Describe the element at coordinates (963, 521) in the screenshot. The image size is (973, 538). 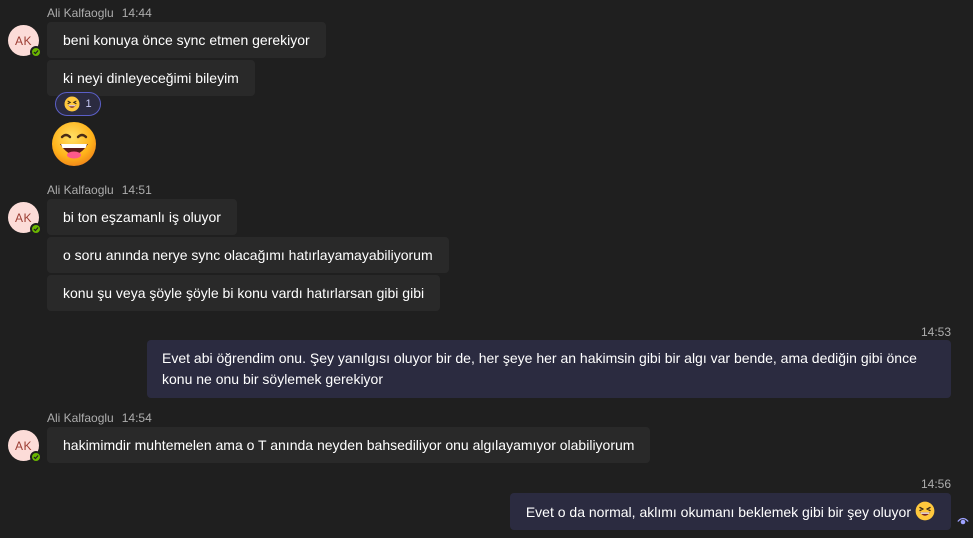
I see `read-eye-icon` at that location.